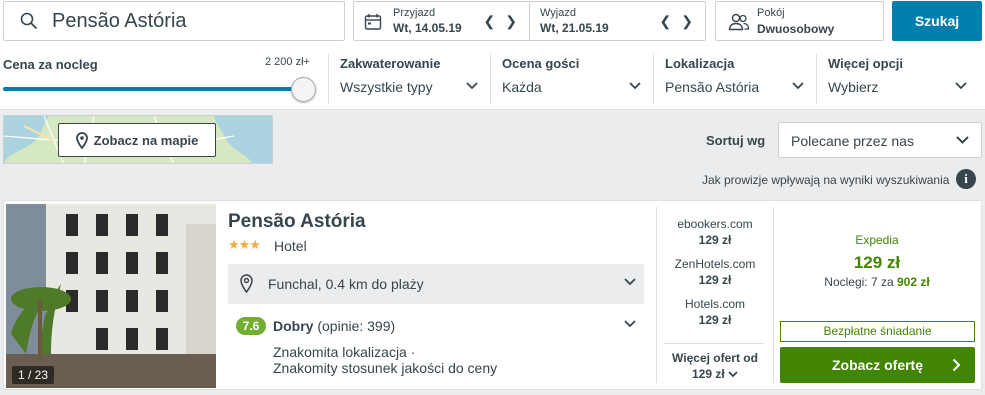  I want to click on hotel-photo-image, so click(111, 296).